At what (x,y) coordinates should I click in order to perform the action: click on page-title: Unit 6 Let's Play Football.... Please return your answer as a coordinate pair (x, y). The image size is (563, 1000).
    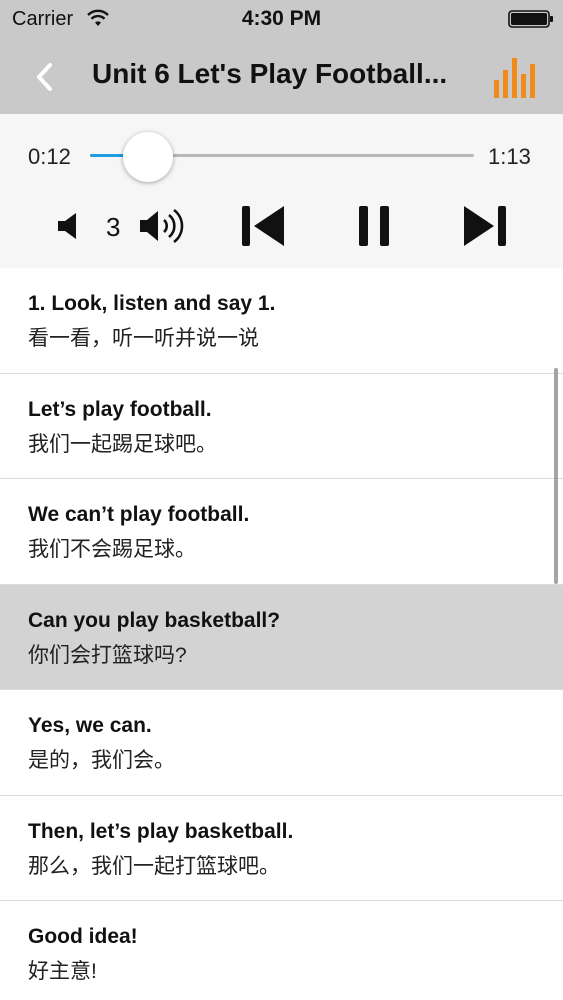
    Looking at the image, I should click on (270, 73).